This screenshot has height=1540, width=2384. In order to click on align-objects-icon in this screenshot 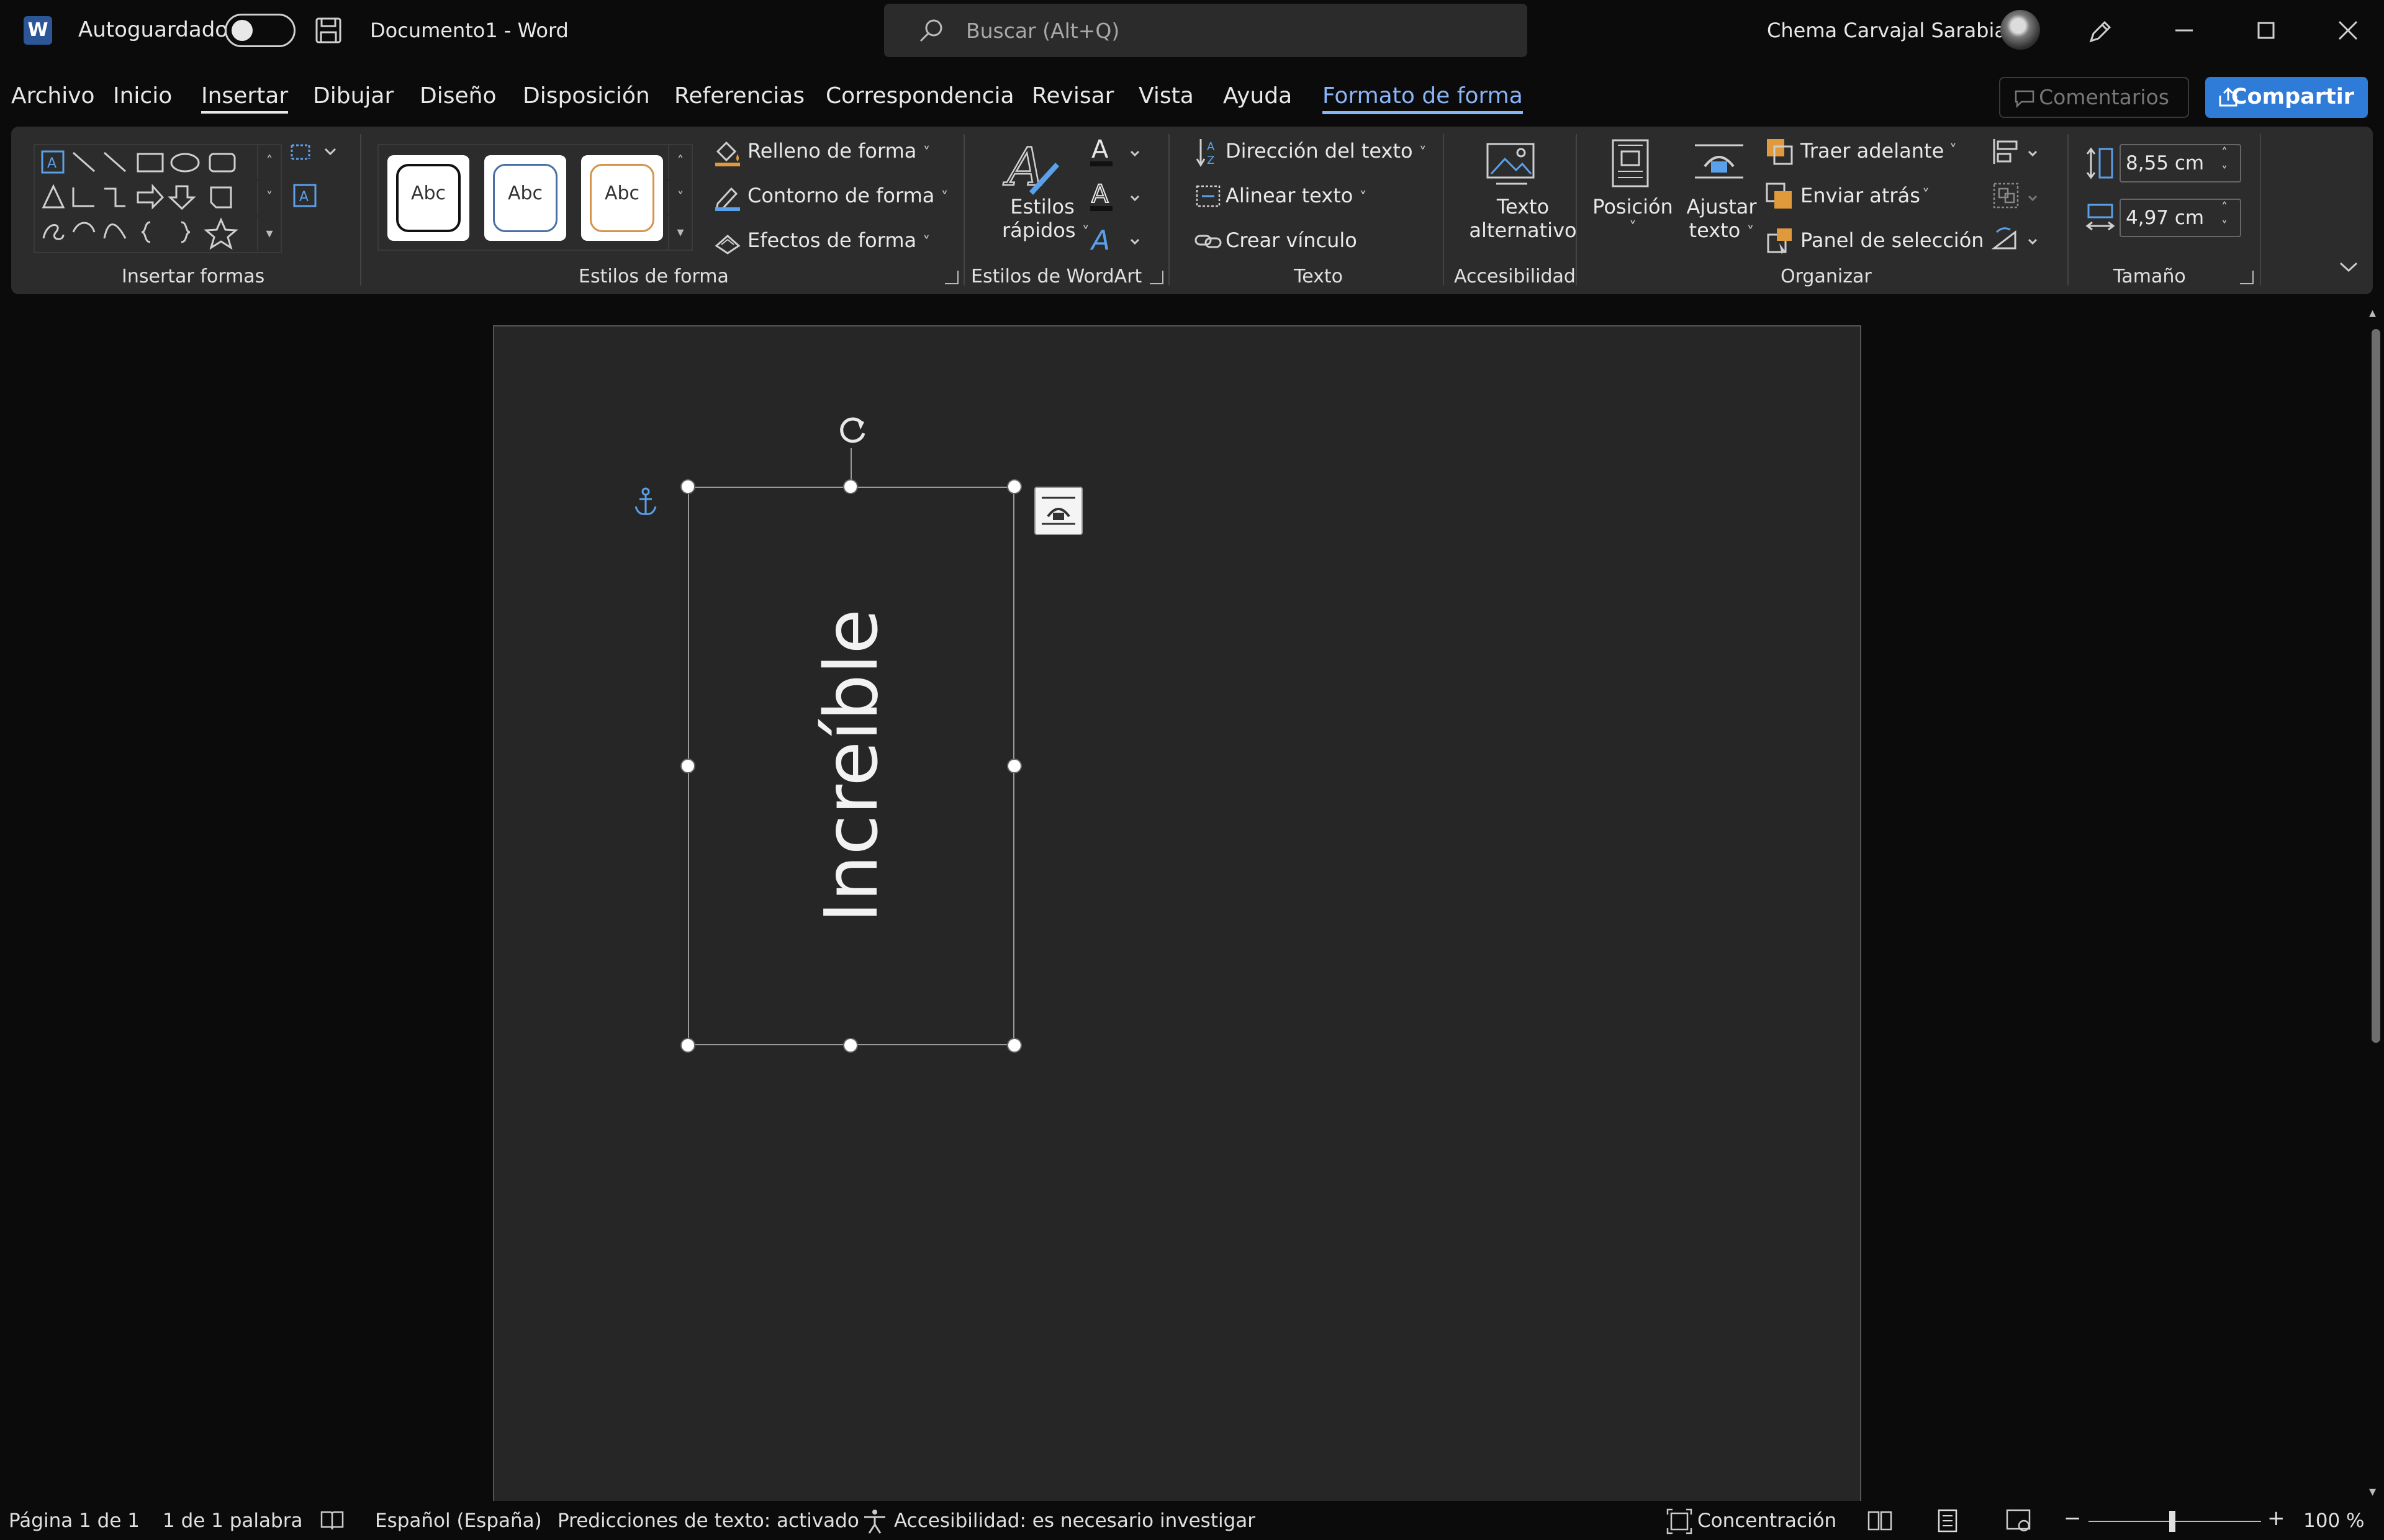, I will do `click(2021, 152)`.